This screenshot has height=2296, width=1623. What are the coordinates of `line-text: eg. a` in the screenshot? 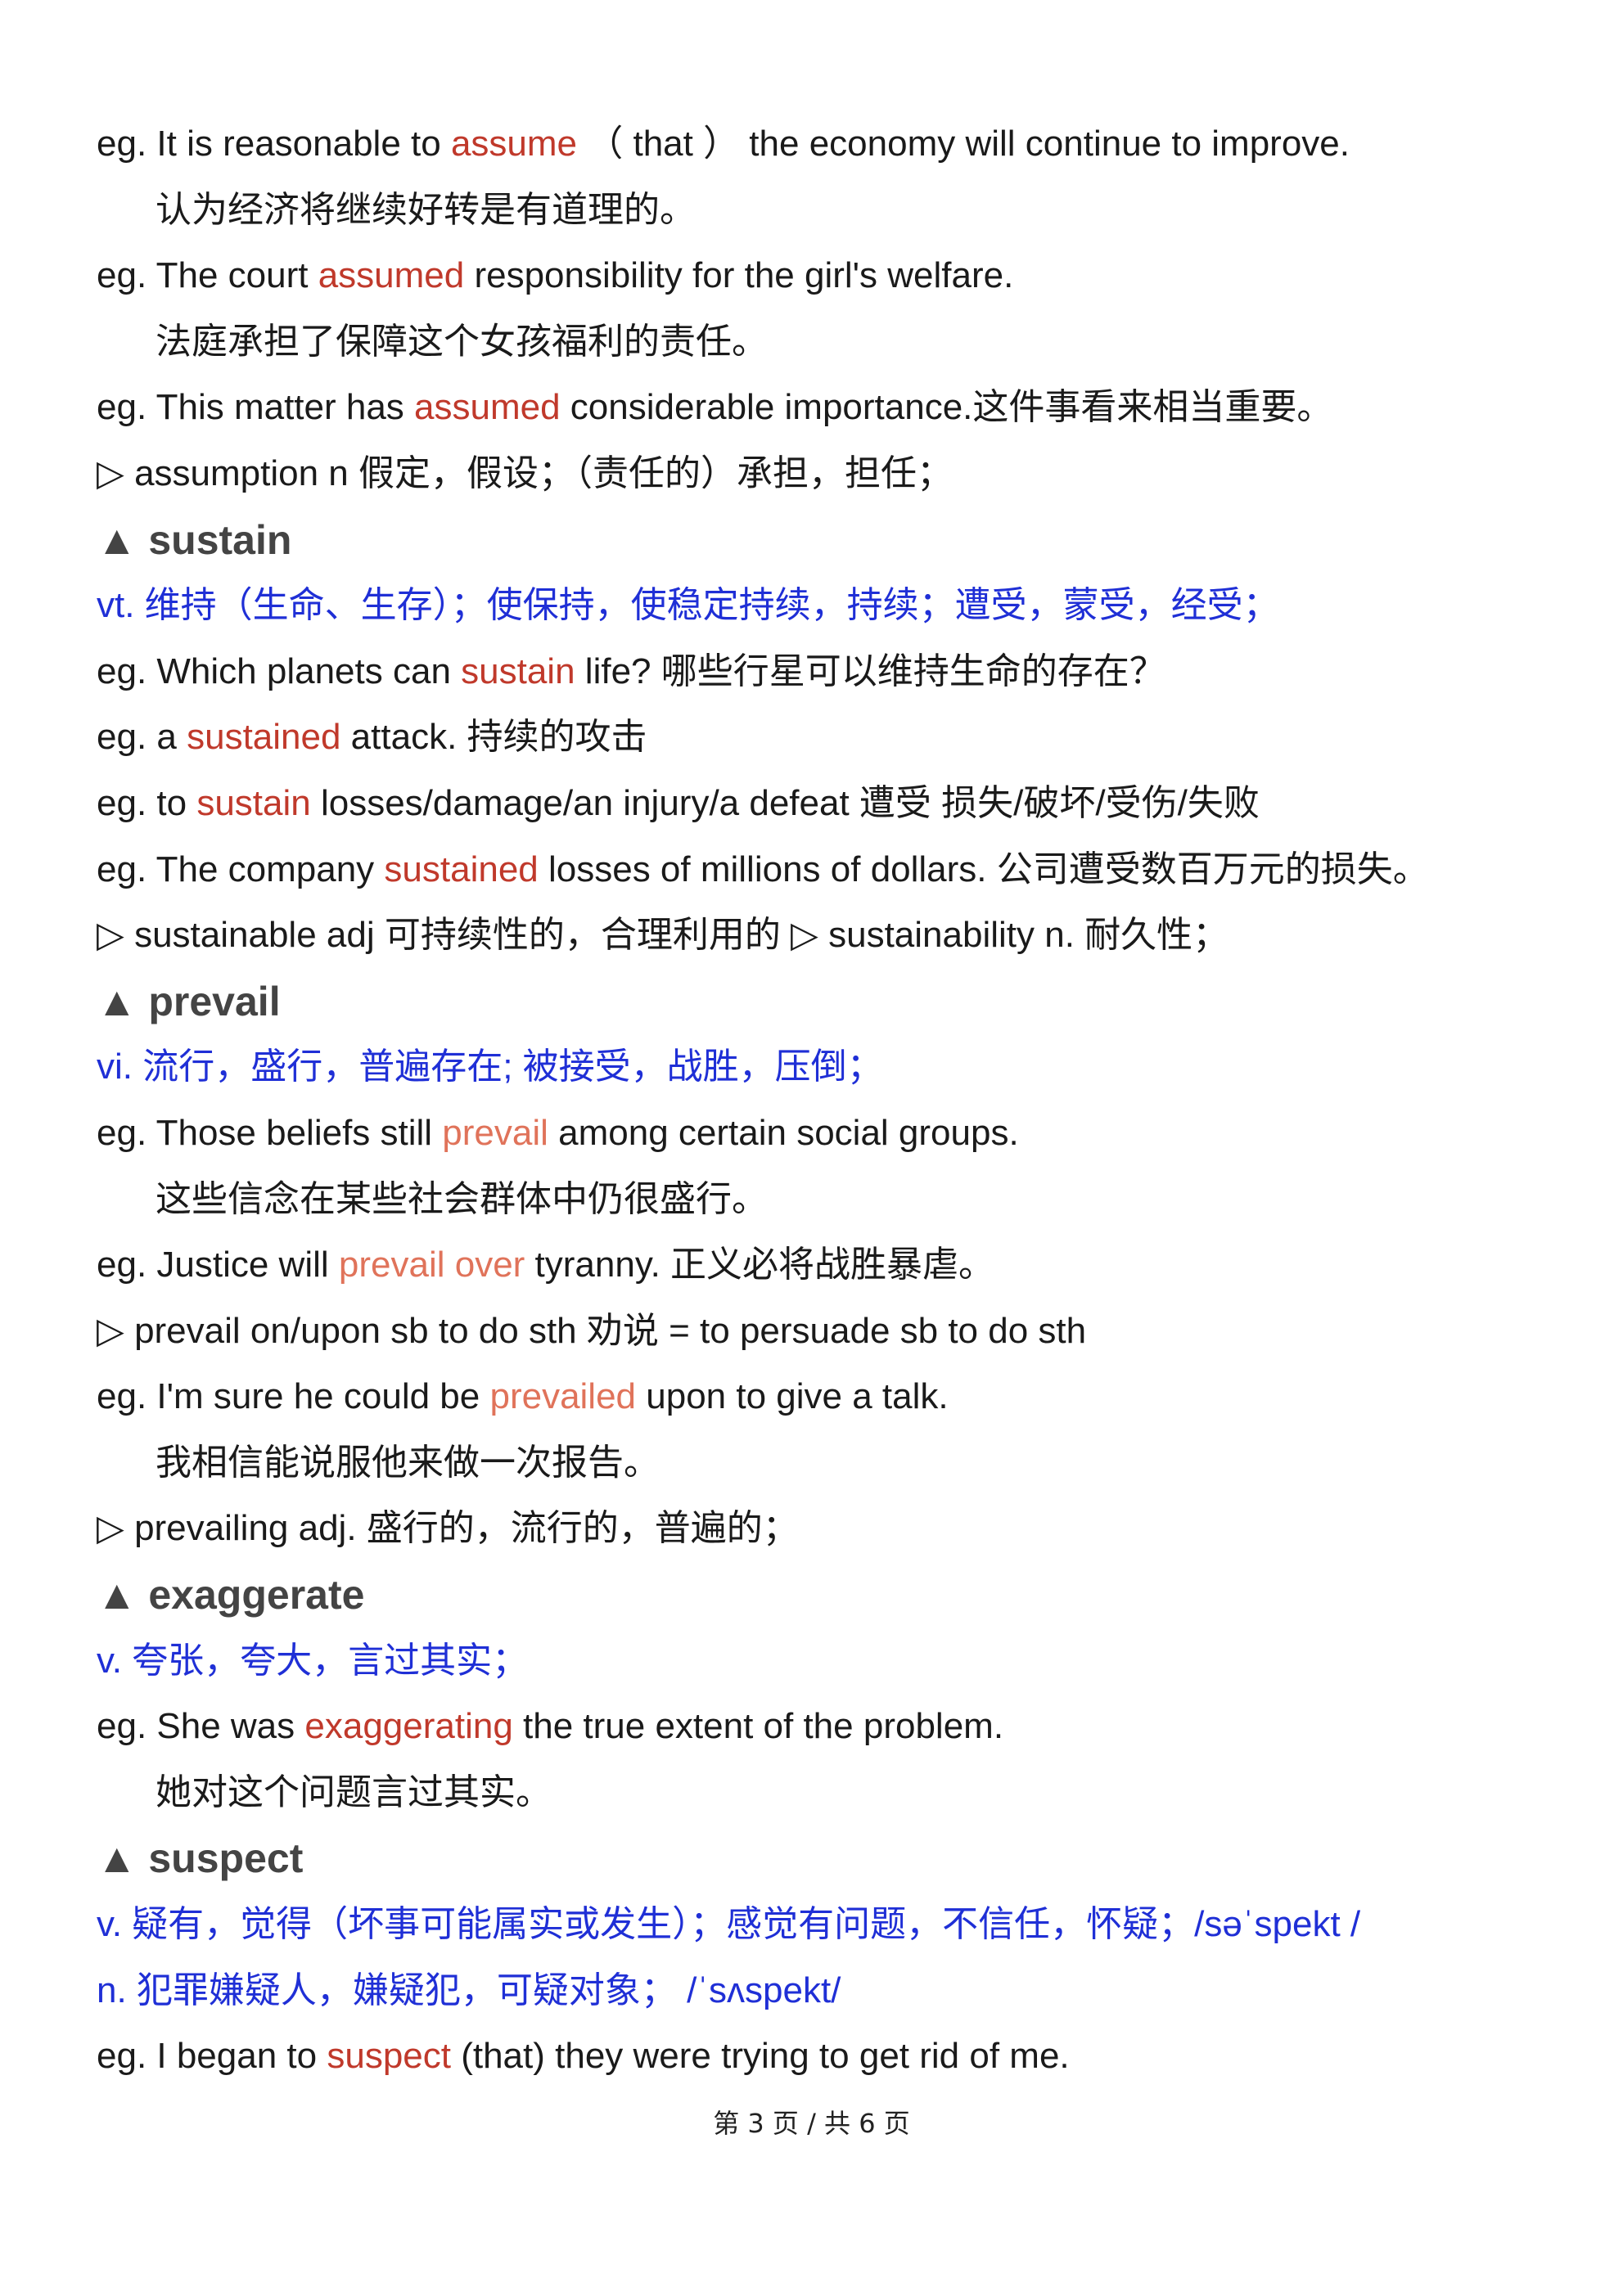 It's located at (142, 737).